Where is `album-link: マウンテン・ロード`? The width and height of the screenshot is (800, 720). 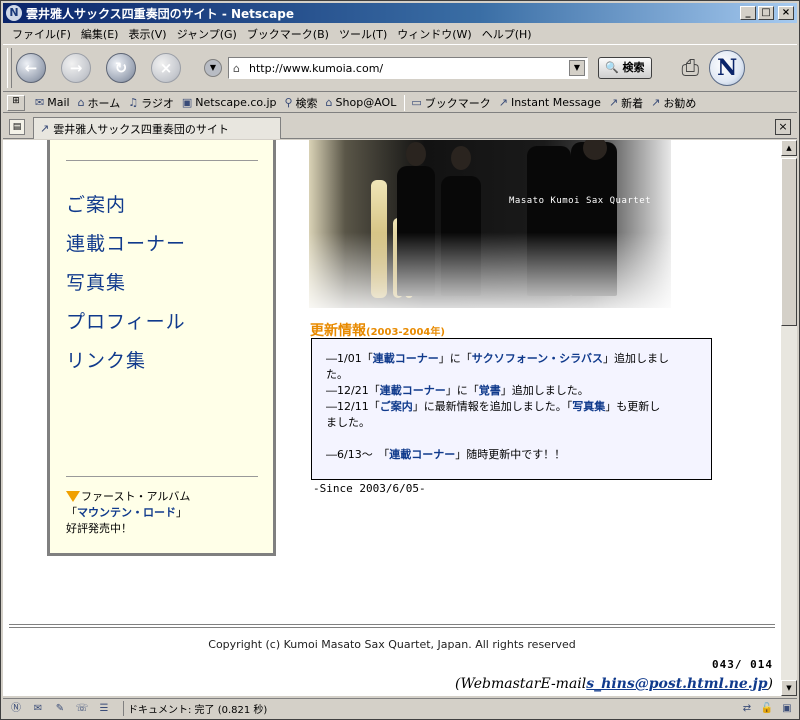 album-link: マウンテン・ロード is located at coordinates (126, 512).